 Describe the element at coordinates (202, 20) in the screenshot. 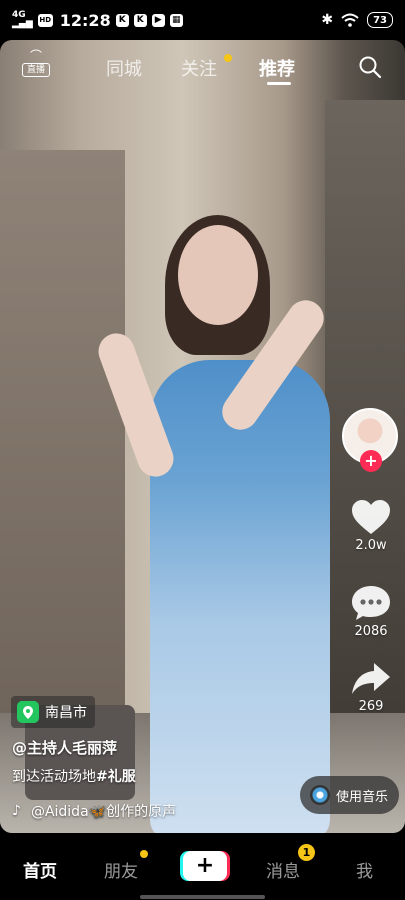

I see `status-bar: 4G ▂▄▆ HD 12:28 K K ▶ ▦ ✱ 73` at that location.